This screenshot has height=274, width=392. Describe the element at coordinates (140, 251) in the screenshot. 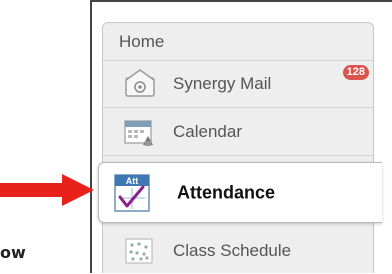

I see `class-schedule-icon` at that location.